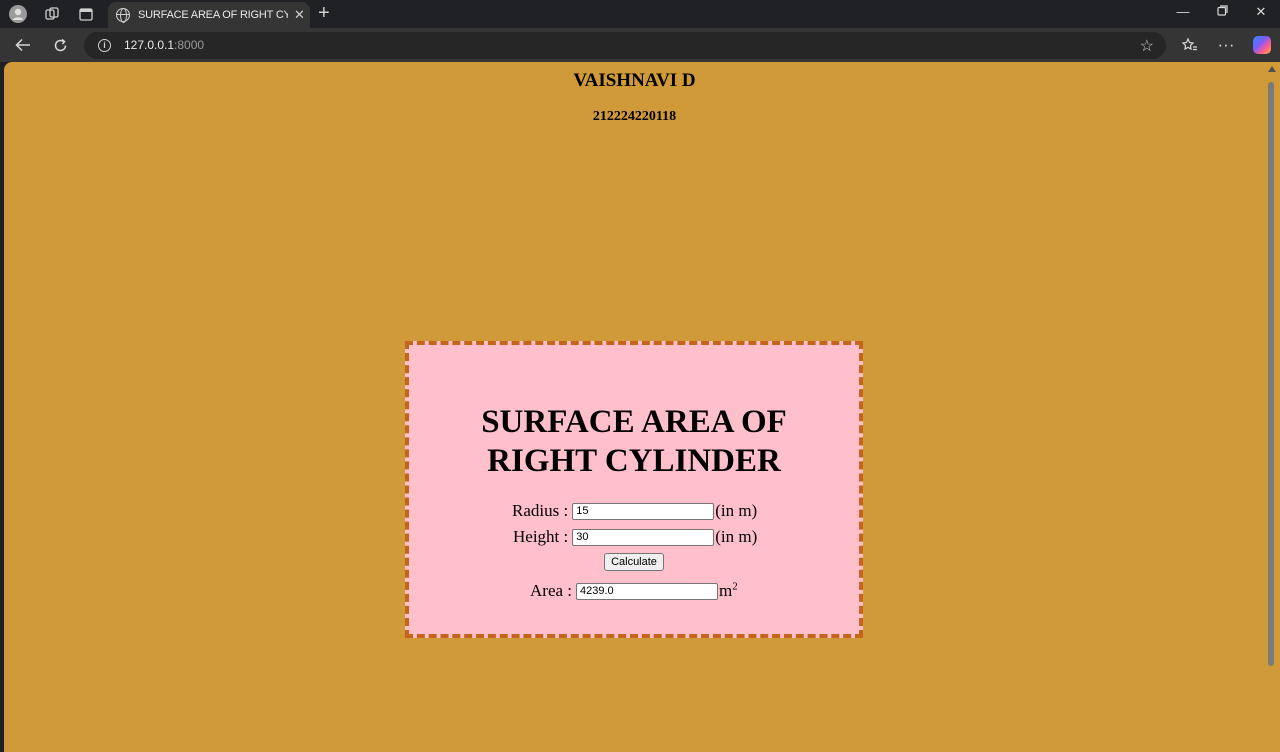 The image size is (1280, 752). Describe the element at coordinates (18, 14) in the screenshot. I see `profile-icon` at that location.